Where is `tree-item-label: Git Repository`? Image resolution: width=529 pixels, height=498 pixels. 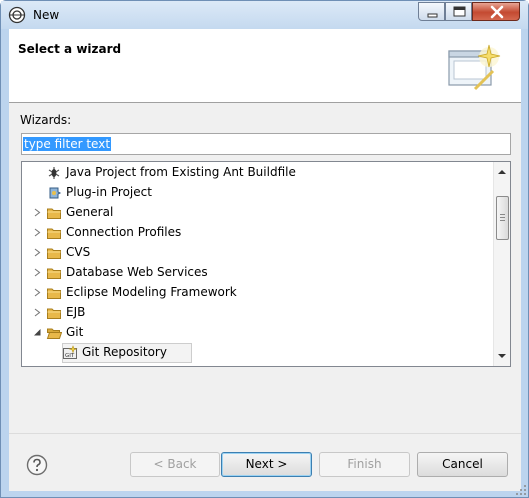 tree-item-label: Git Repository is located at coordinates (124, 352).